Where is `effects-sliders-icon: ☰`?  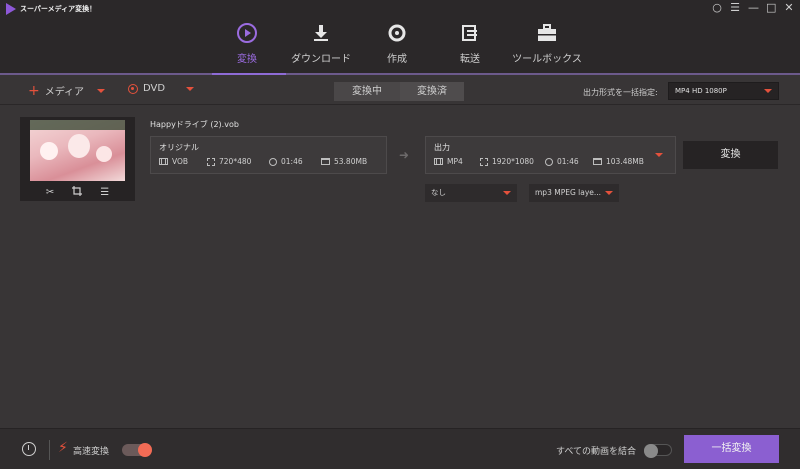 effects-sliders-icon: ☰ is located at coordinates (104, 192).